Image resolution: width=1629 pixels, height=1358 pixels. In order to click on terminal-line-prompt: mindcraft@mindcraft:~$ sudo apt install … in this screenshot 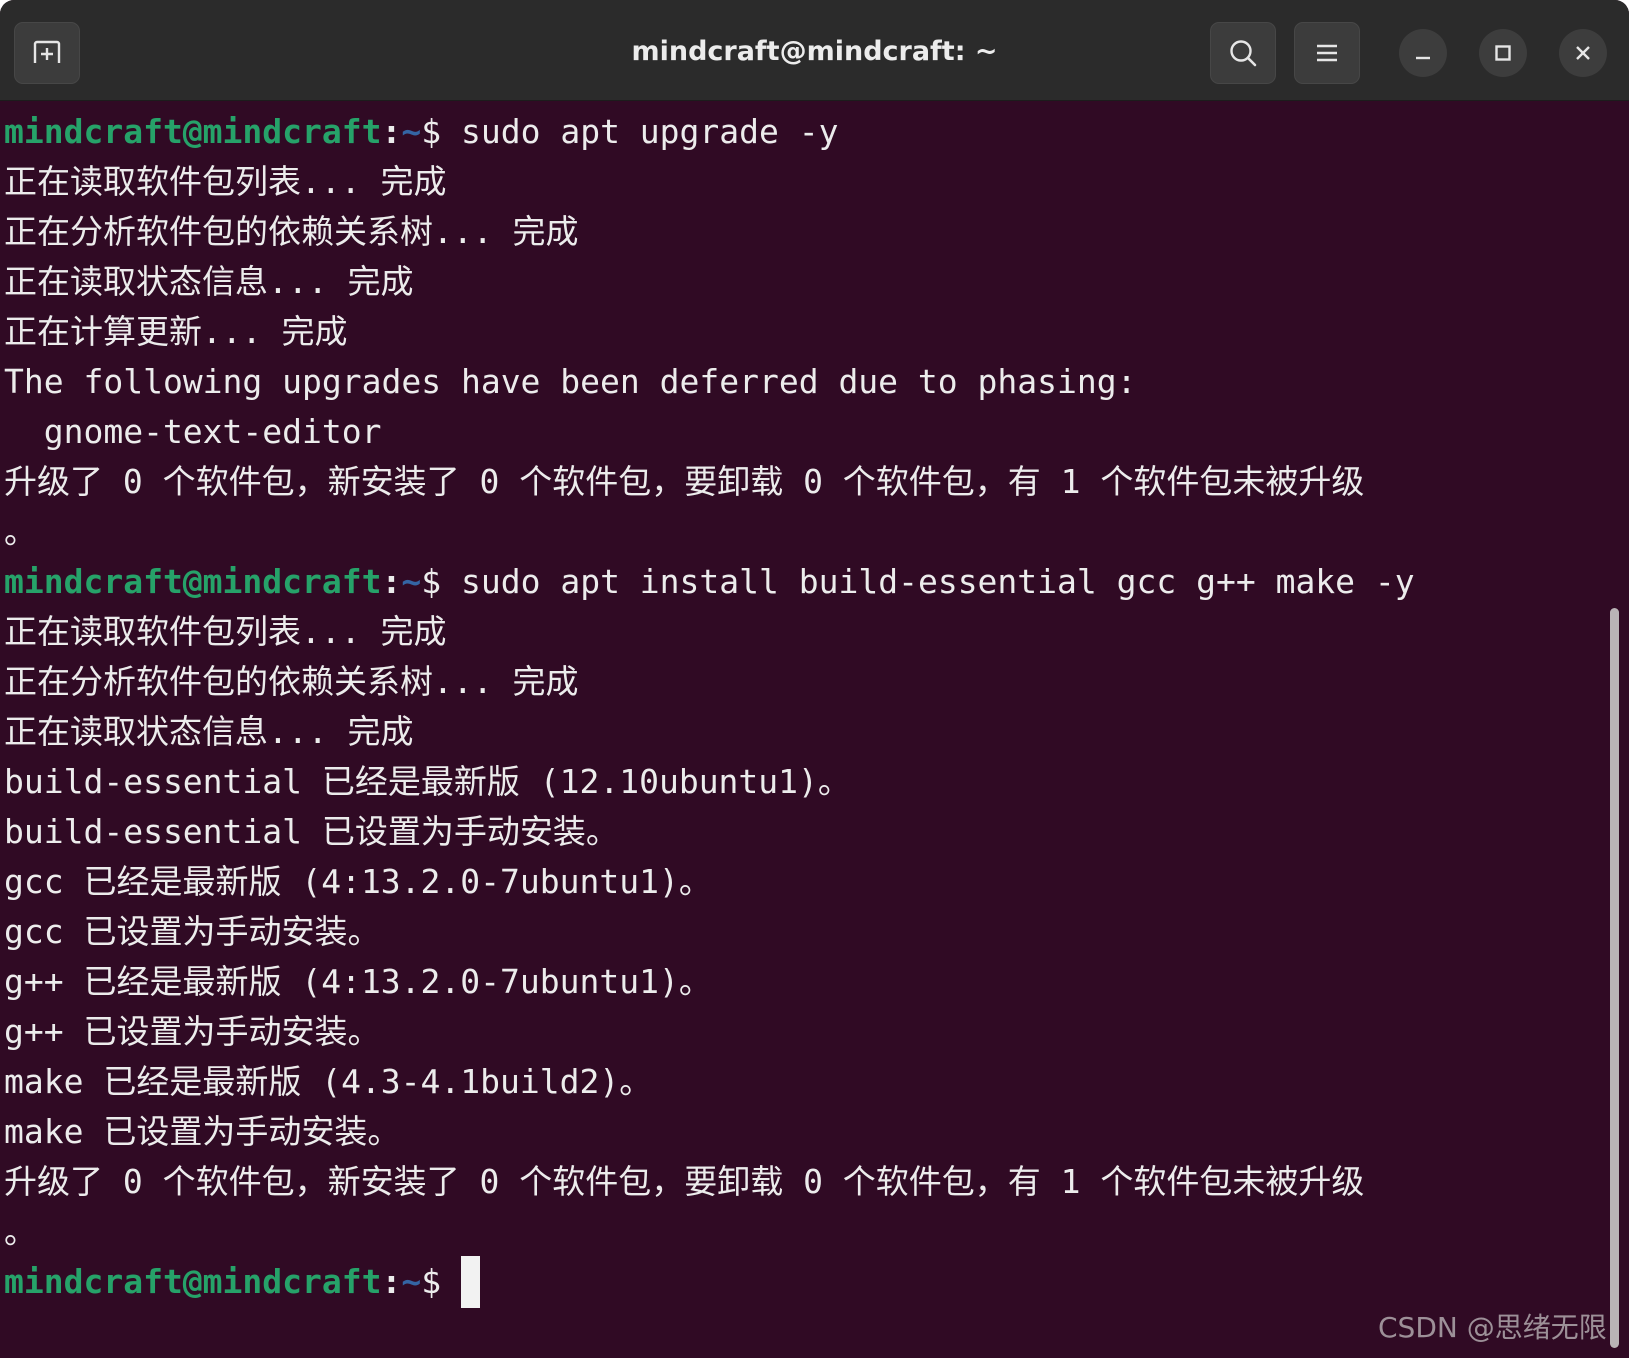, I will do `click(709, 582)`.